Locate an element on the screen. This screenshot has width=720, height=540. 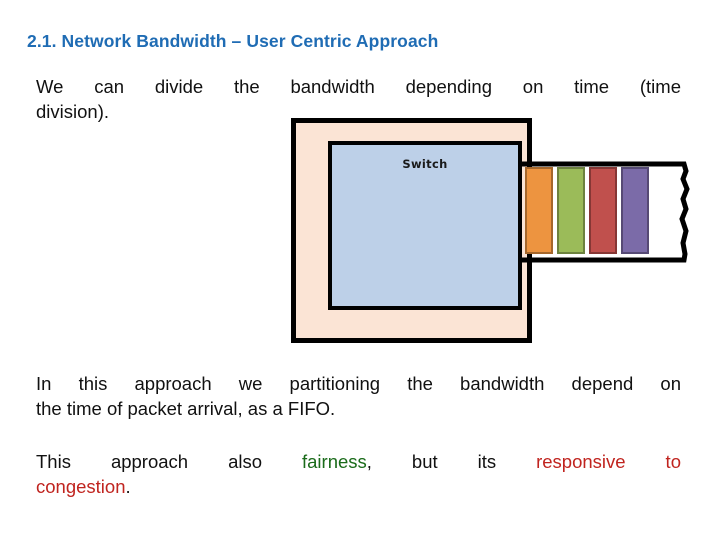
keyword-responsive-to: responsive to is located at coordinates (608, 461).